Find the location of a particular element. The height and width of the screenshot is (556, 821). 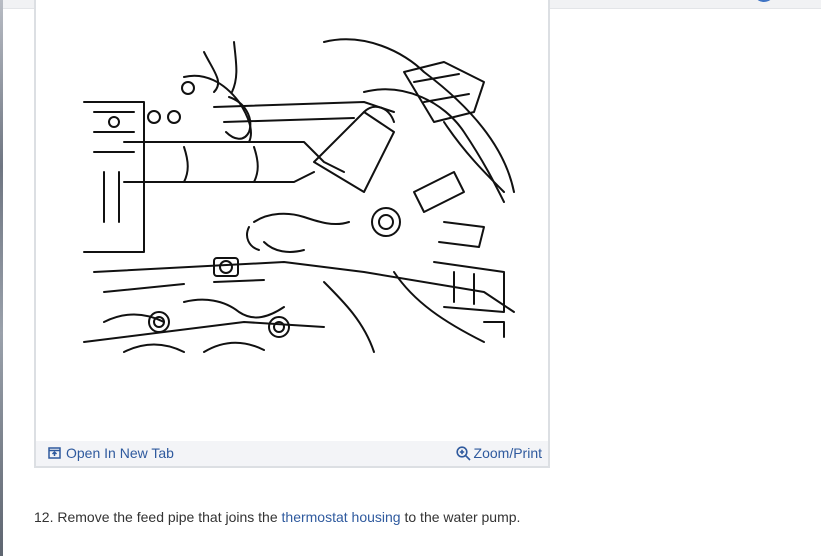

zoom-in-icon is located at coordinates (463, 453).